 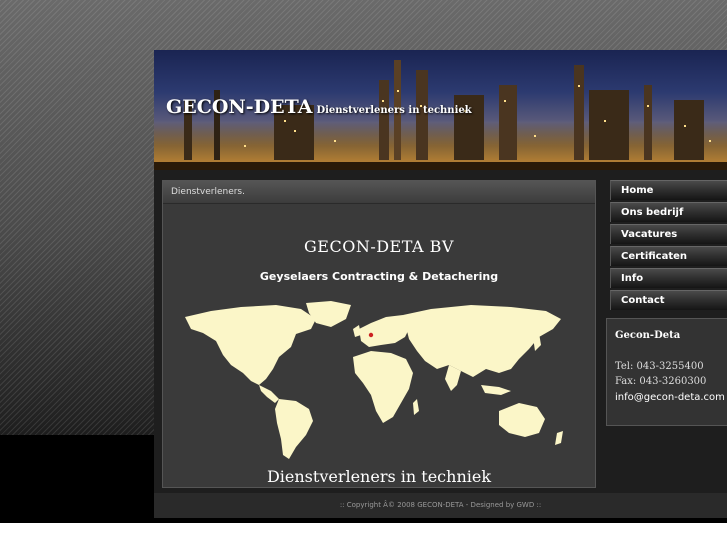 What do you see at coordinates (239, 107) in the screenshot?
I see `site-title-text: GECON-DETA` at bounding box center [239, 107].